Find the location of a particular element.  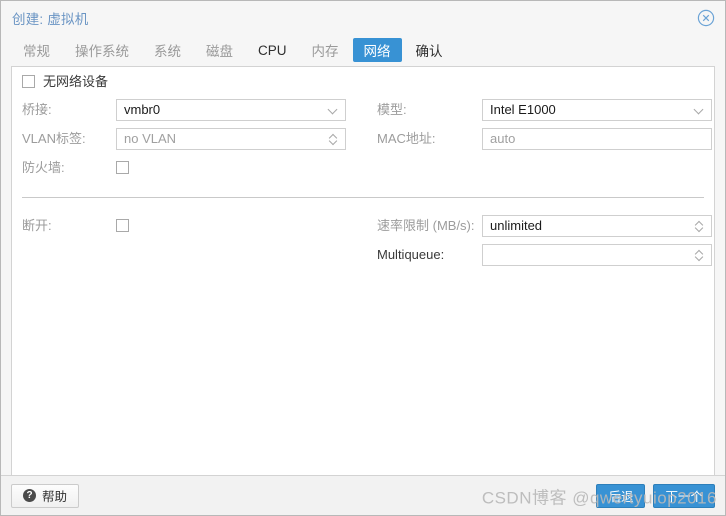

tab-confirm: 确认 is located at coordinates (429, 50).